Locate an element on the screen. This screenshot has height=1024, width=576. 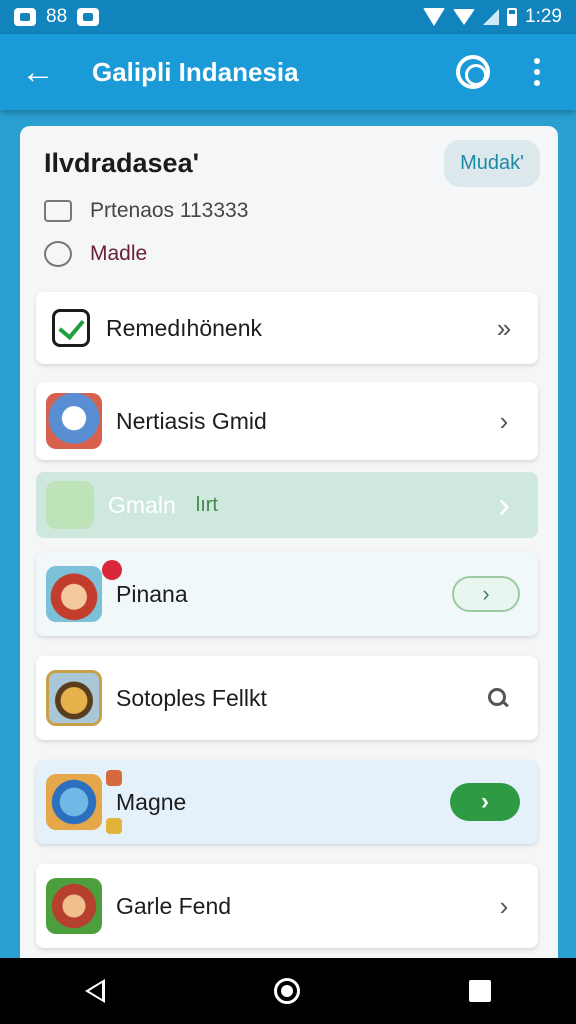
message-notification-icon is located at coordinates (88, 17).